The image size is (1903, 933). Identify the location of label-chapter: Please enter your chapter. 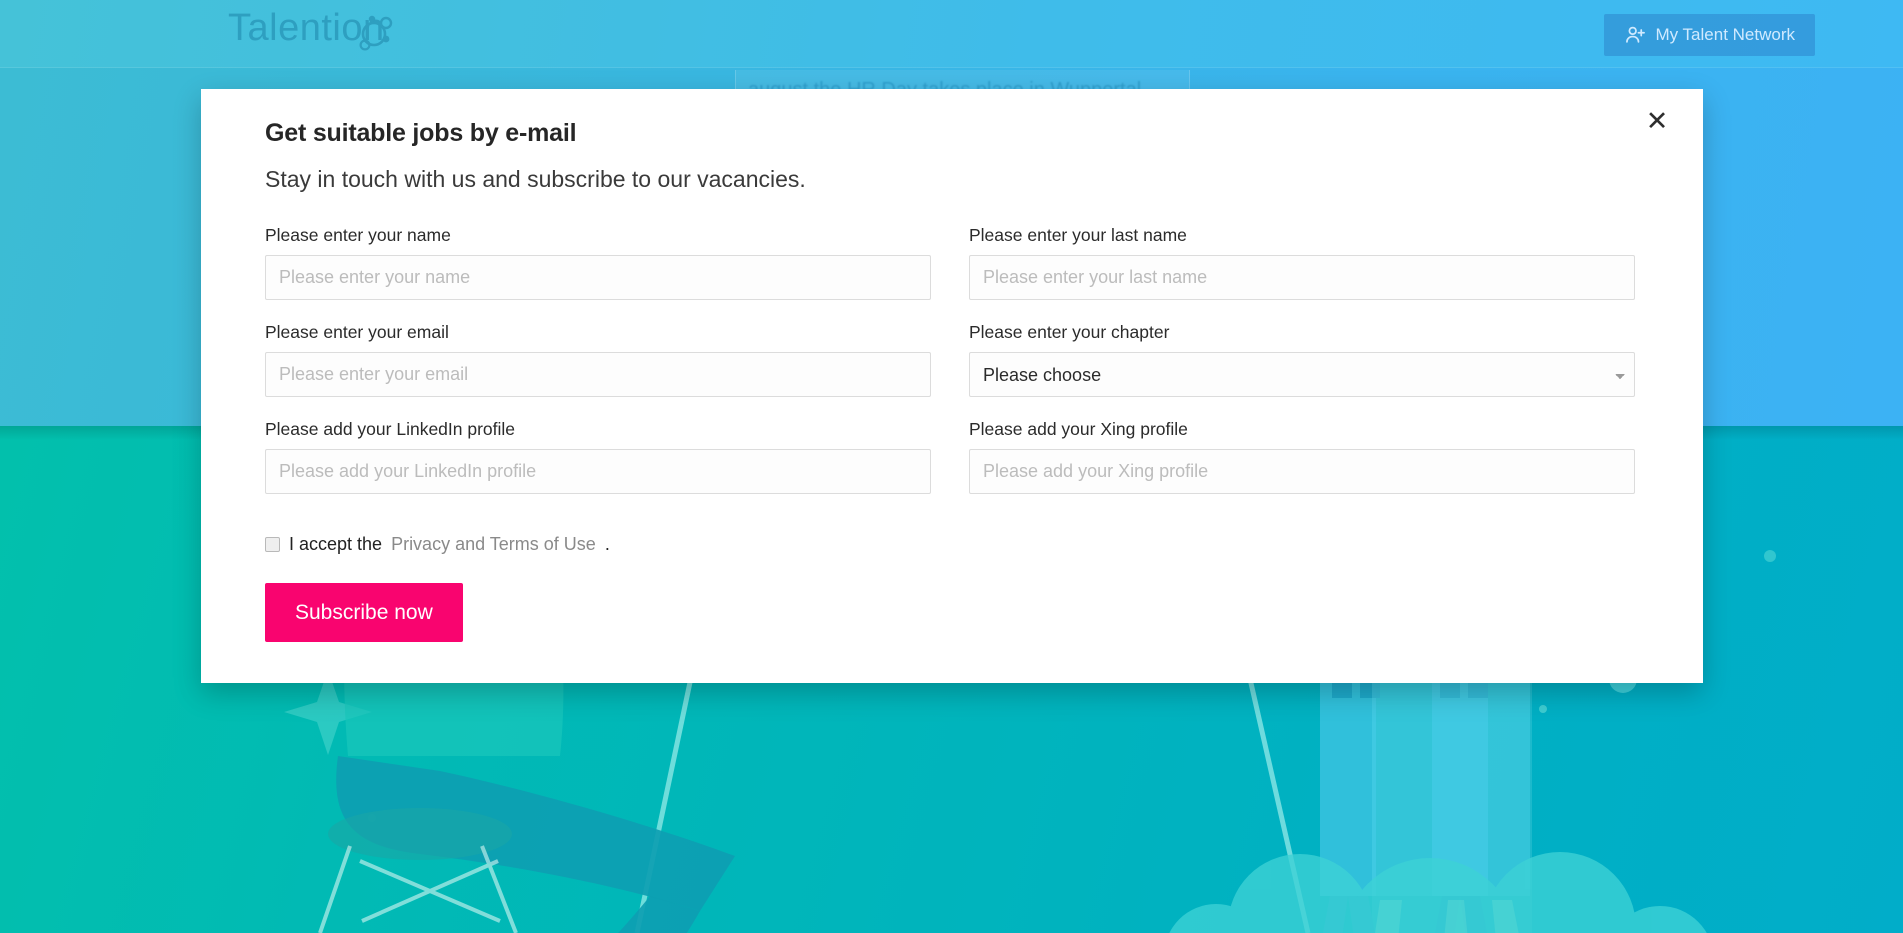
(1069, 332).